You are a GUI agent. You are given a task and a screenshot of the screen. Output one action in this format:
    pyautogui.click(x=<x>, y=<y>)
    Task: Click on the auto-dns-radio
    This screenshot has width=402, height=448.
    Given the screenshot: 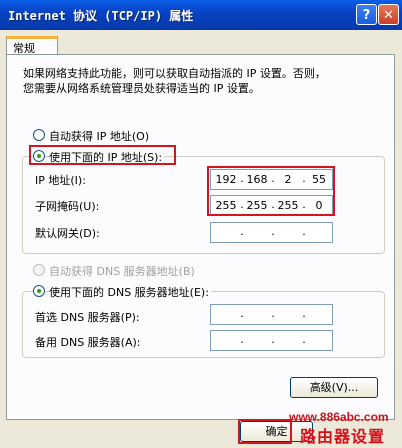 What is the action you would take?
    pyautogui.click(x=39, y=270)
    